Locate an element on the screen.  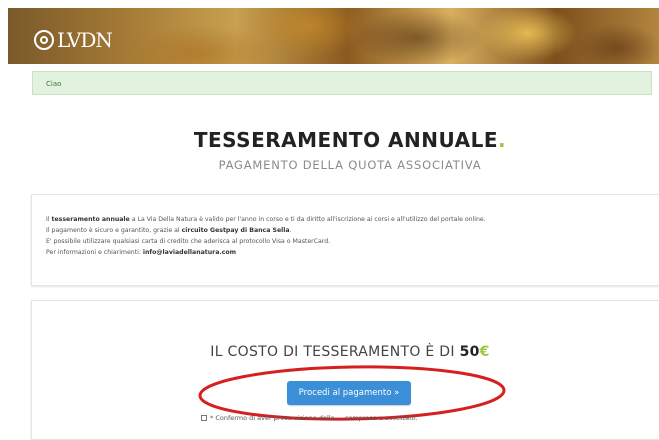
contact-email: info@laviadellanatura.com is located at coordinates (189, 252).